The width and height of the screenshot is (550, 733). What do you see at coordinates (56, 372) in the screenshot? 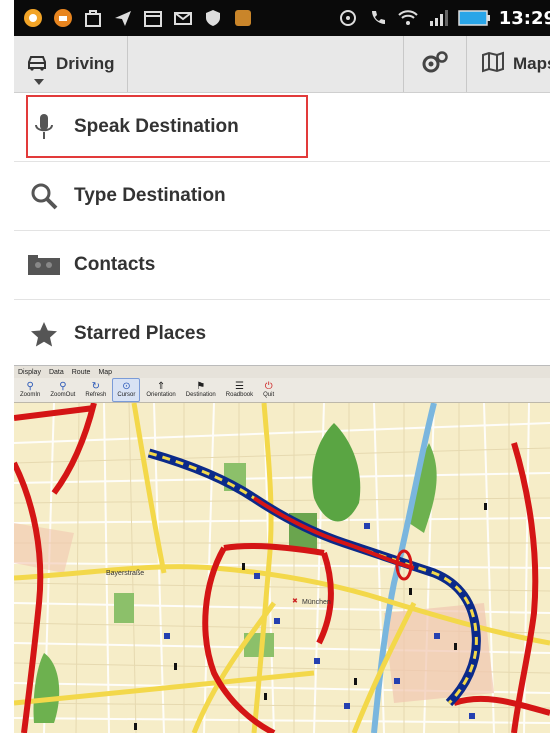
I see `map-menu-data: Data` at bounding box center [56, 372].